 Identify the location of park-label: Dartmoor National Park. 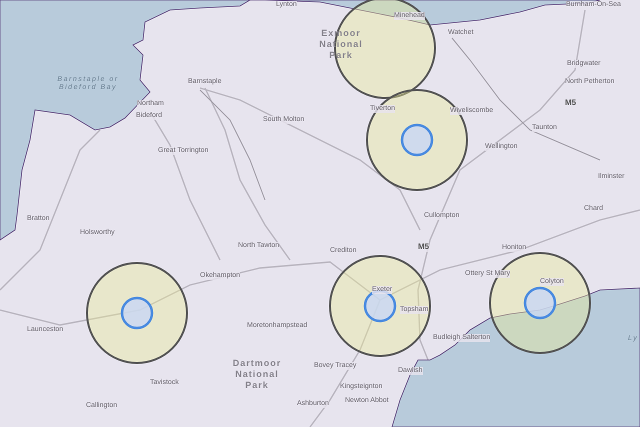
(257, 374).